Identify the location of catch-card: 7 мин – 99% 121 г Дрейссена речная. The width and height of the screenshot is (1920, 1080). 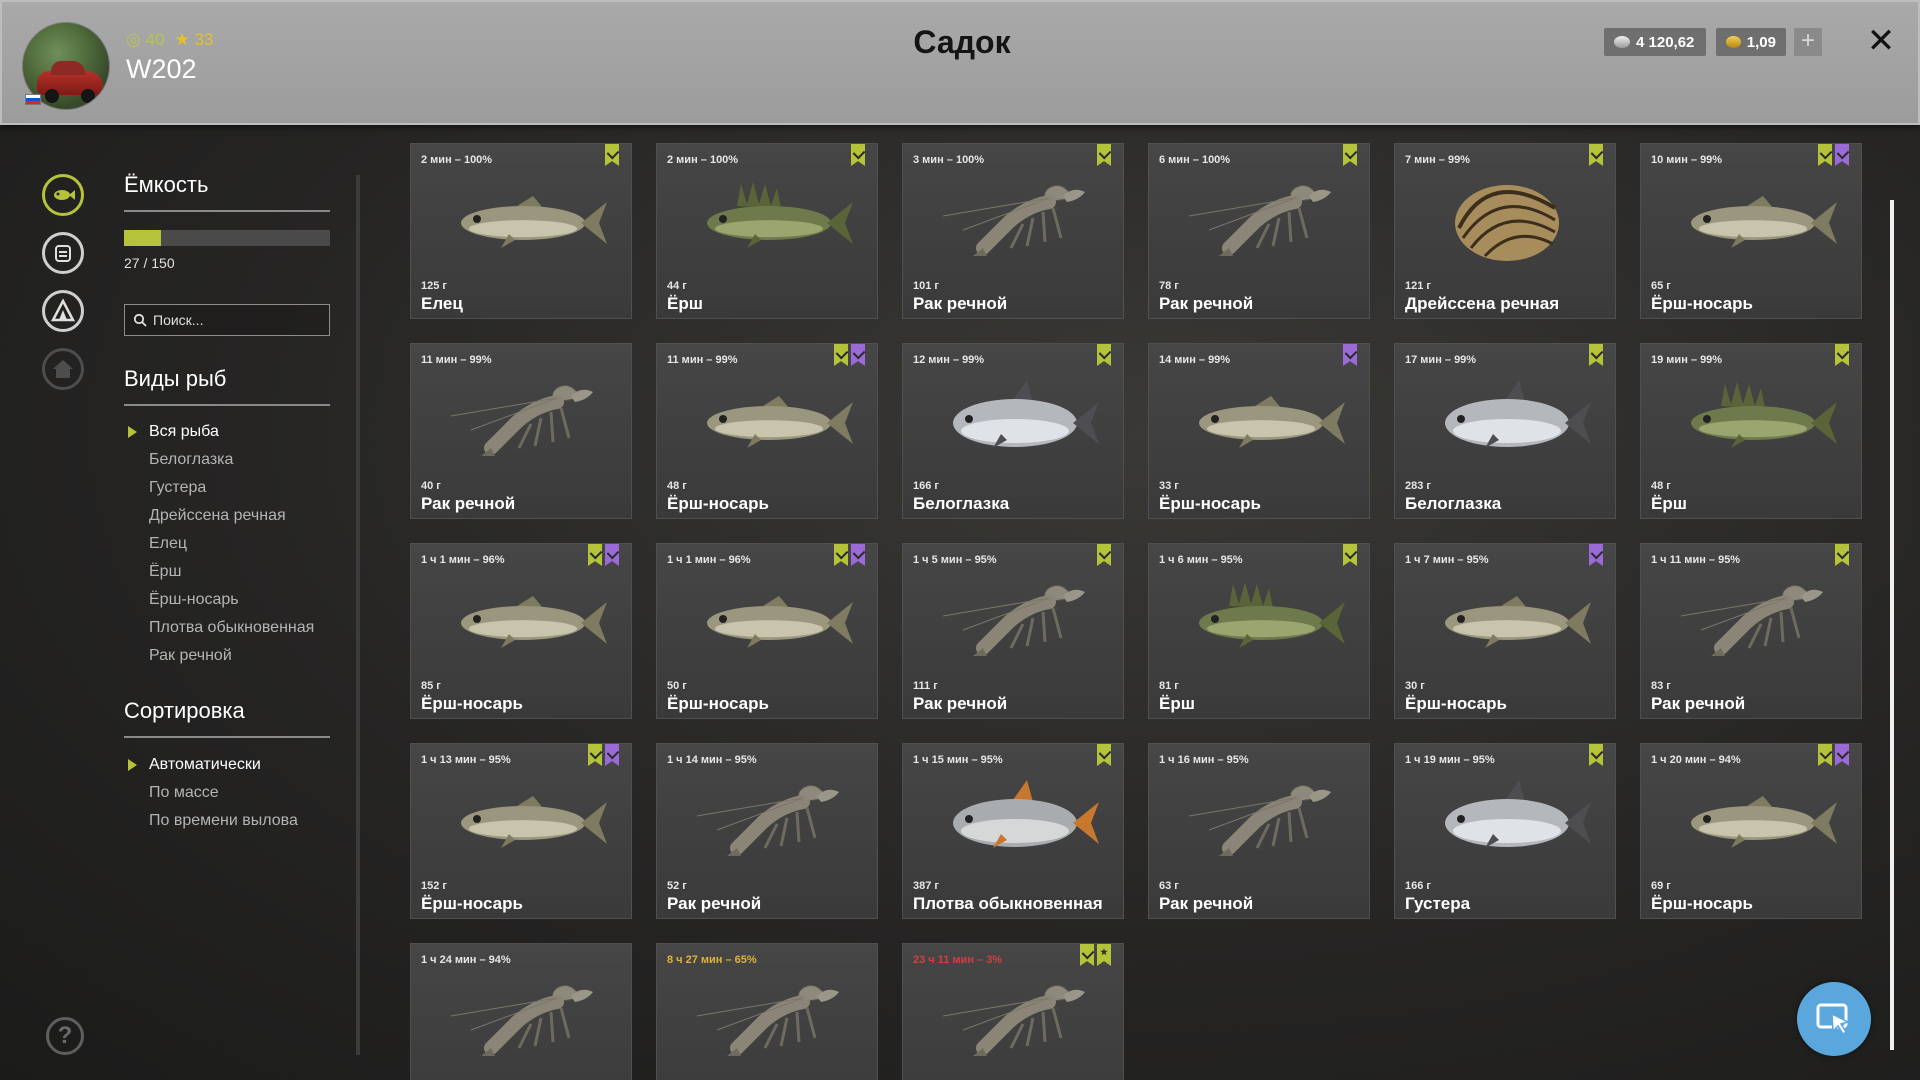
(1505, 231).